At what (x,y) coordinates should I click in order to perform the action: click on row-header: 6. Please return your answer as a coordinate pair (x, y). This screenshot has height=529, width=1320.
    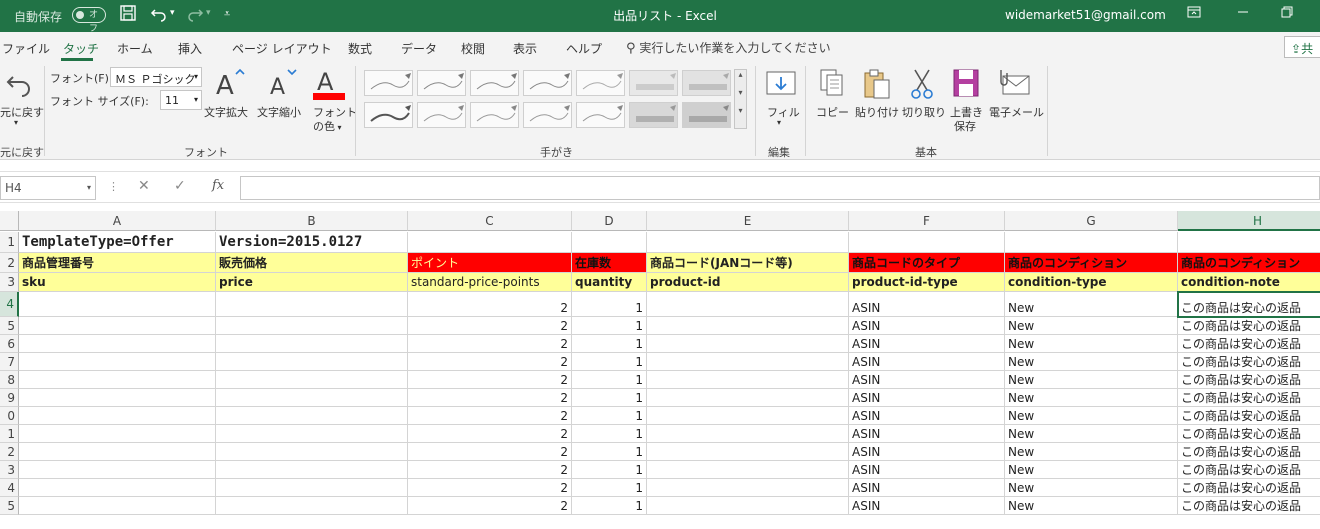
    Looking at the image, I should click on (9, 344).